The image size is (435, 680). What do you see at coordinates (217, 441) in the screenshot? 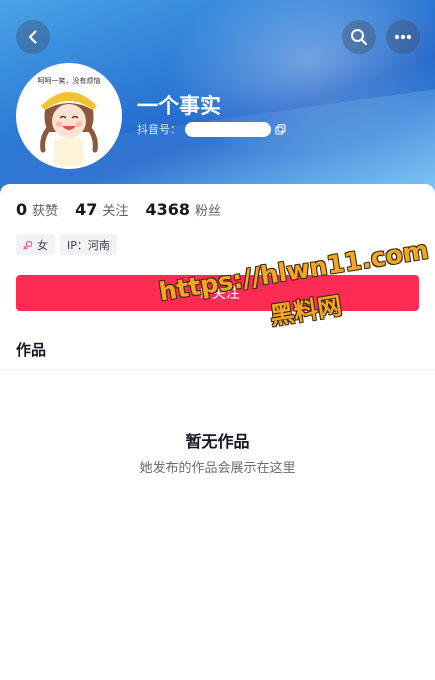
I see `empty-state-title: 暂无作品` at bounding box center [217, 441].